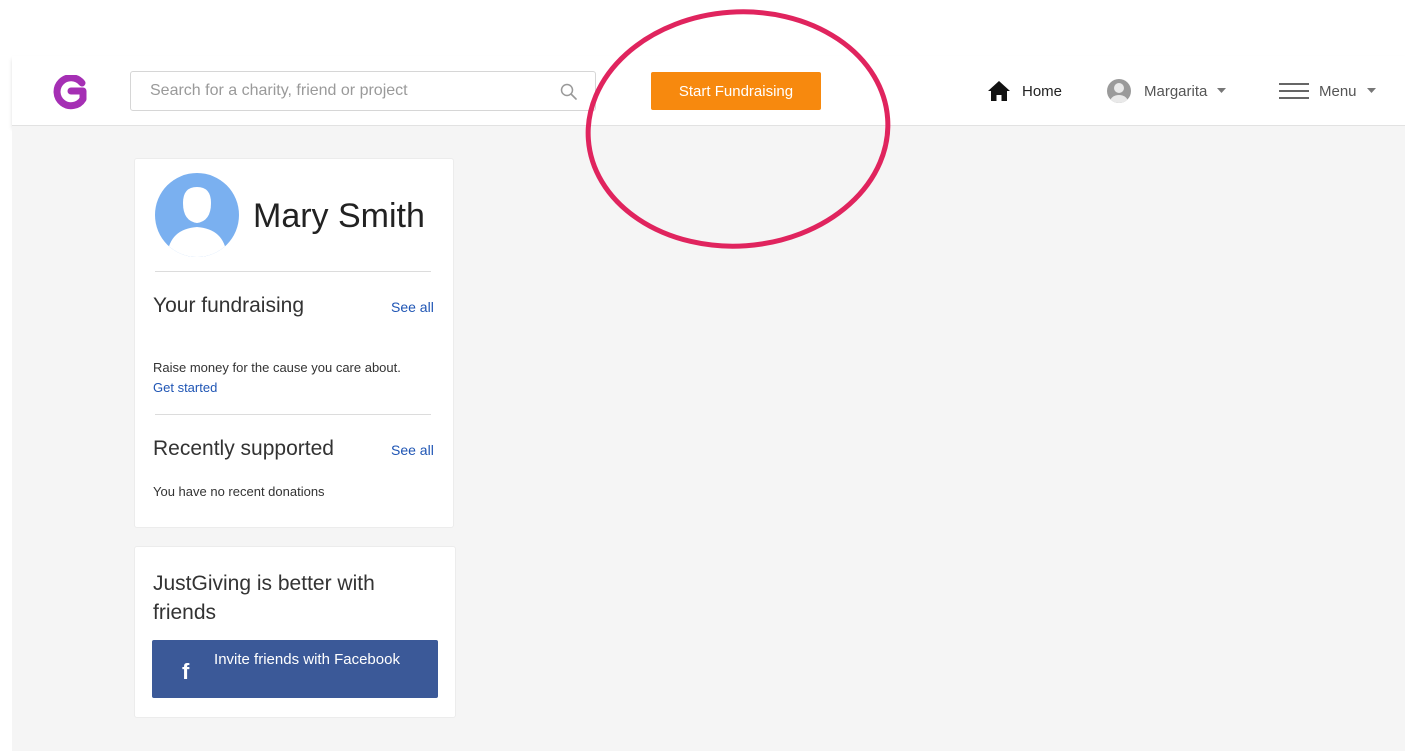  I want to click on user-avatar-icon, so click(1119, 91).